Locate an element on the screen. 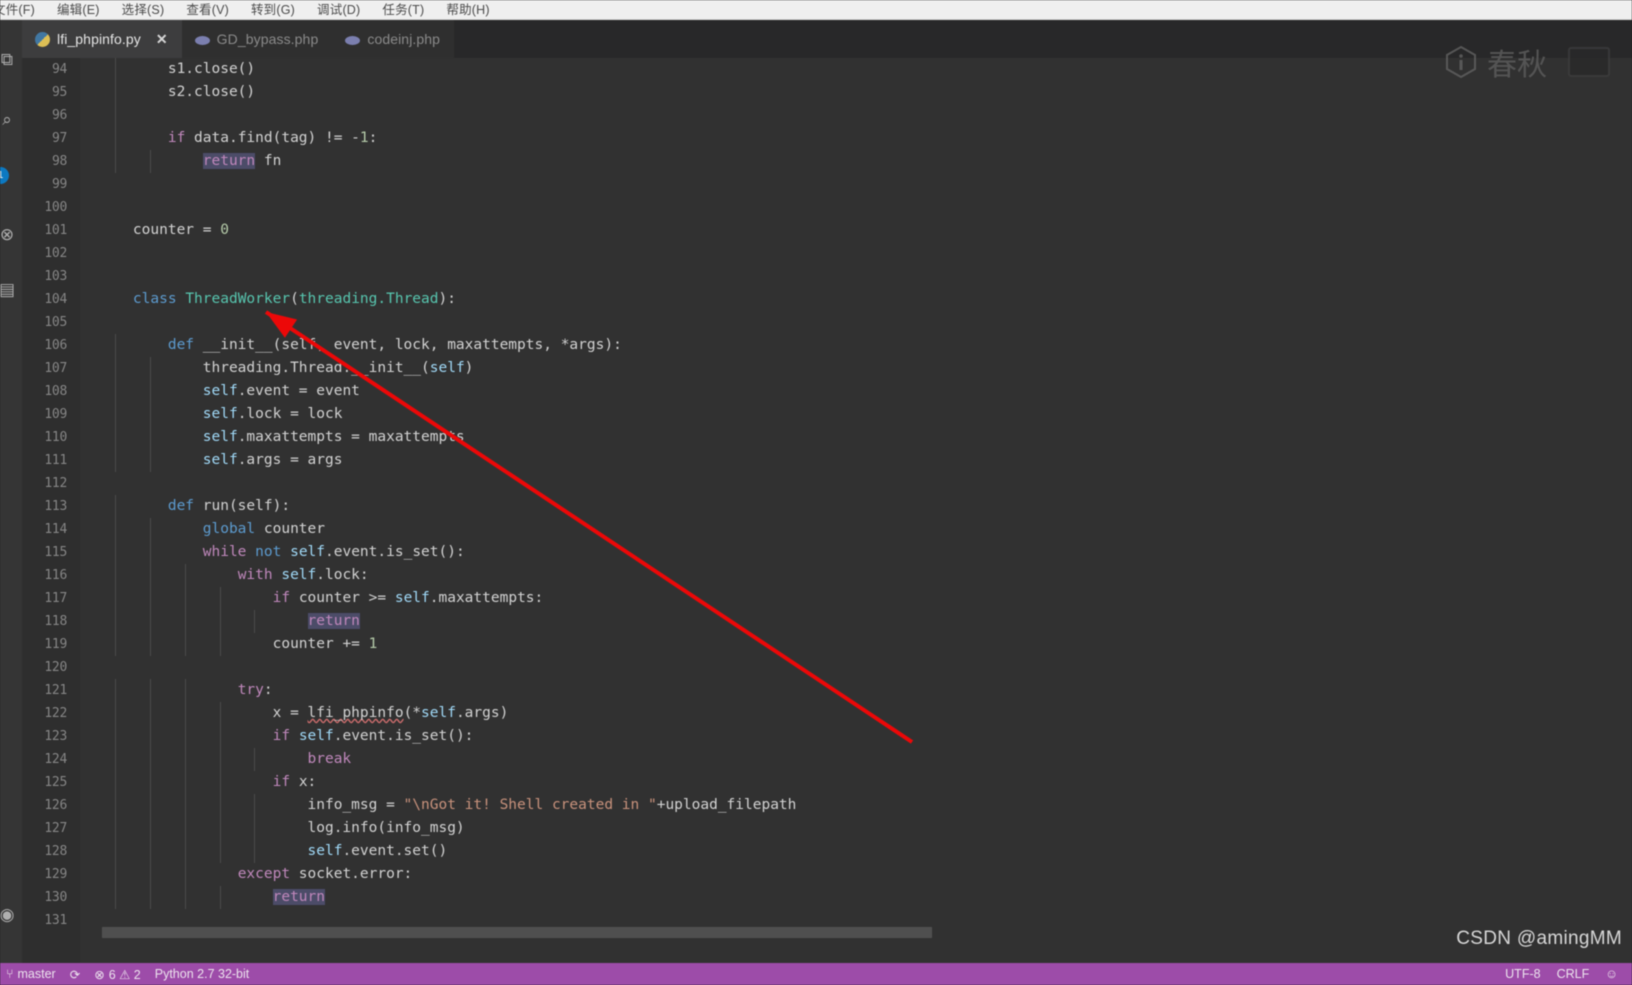 This screenshot has width=1632, height=985. code-line: 112 is located at coordinates (827, 483).